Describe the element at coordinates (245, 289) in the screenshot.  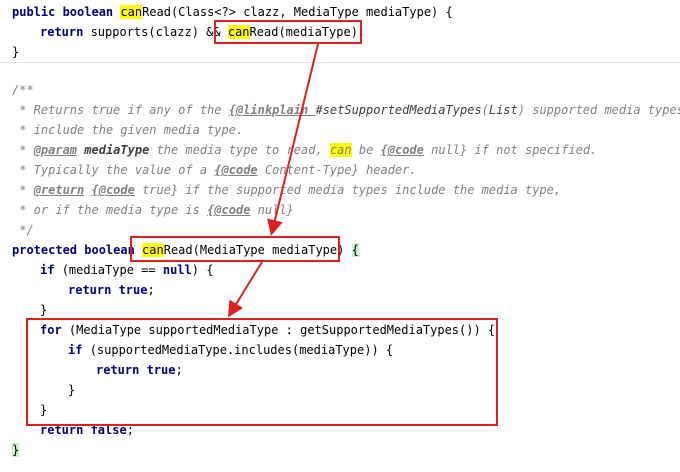
I see `arrow-signature-to-loop` at that location.